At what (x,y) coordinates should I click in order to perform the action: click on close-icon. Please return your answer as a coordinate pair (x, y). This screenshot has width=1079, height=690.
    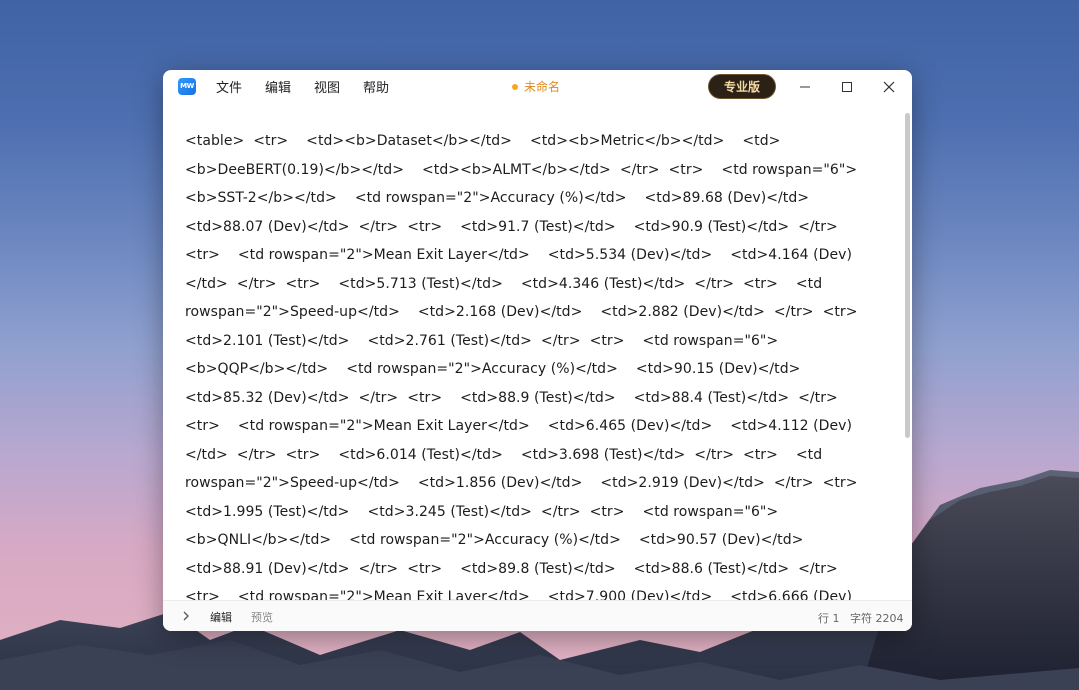
    Looking at the image, I should click on (889, 86).